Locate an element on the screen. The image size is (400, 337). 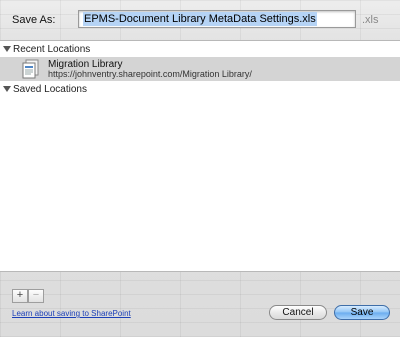
saved-locations-label: Saved Locations is located at coordinates (50, 89).